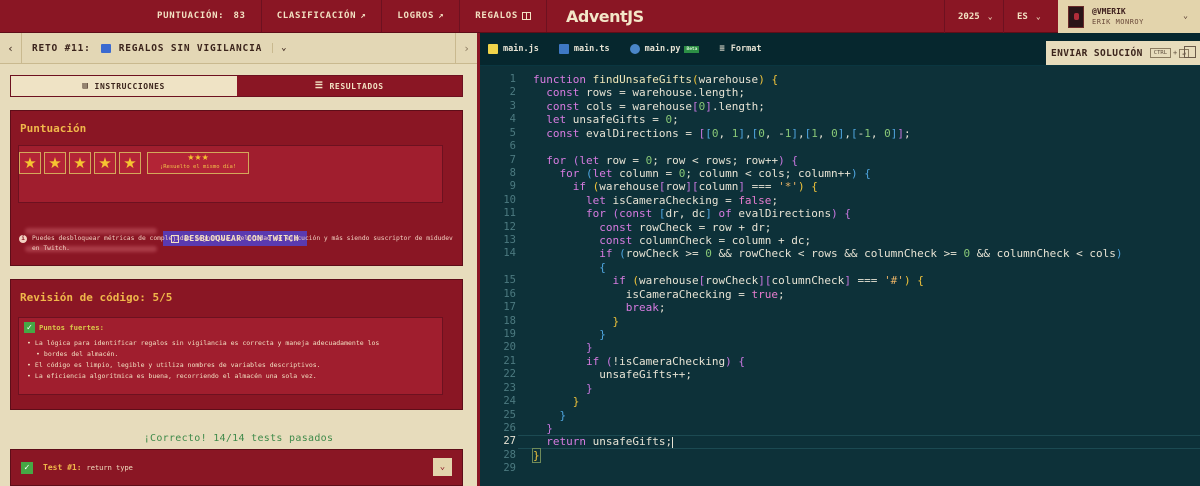  I want to click on gifts-label: REGALOS, so click(497, 16).